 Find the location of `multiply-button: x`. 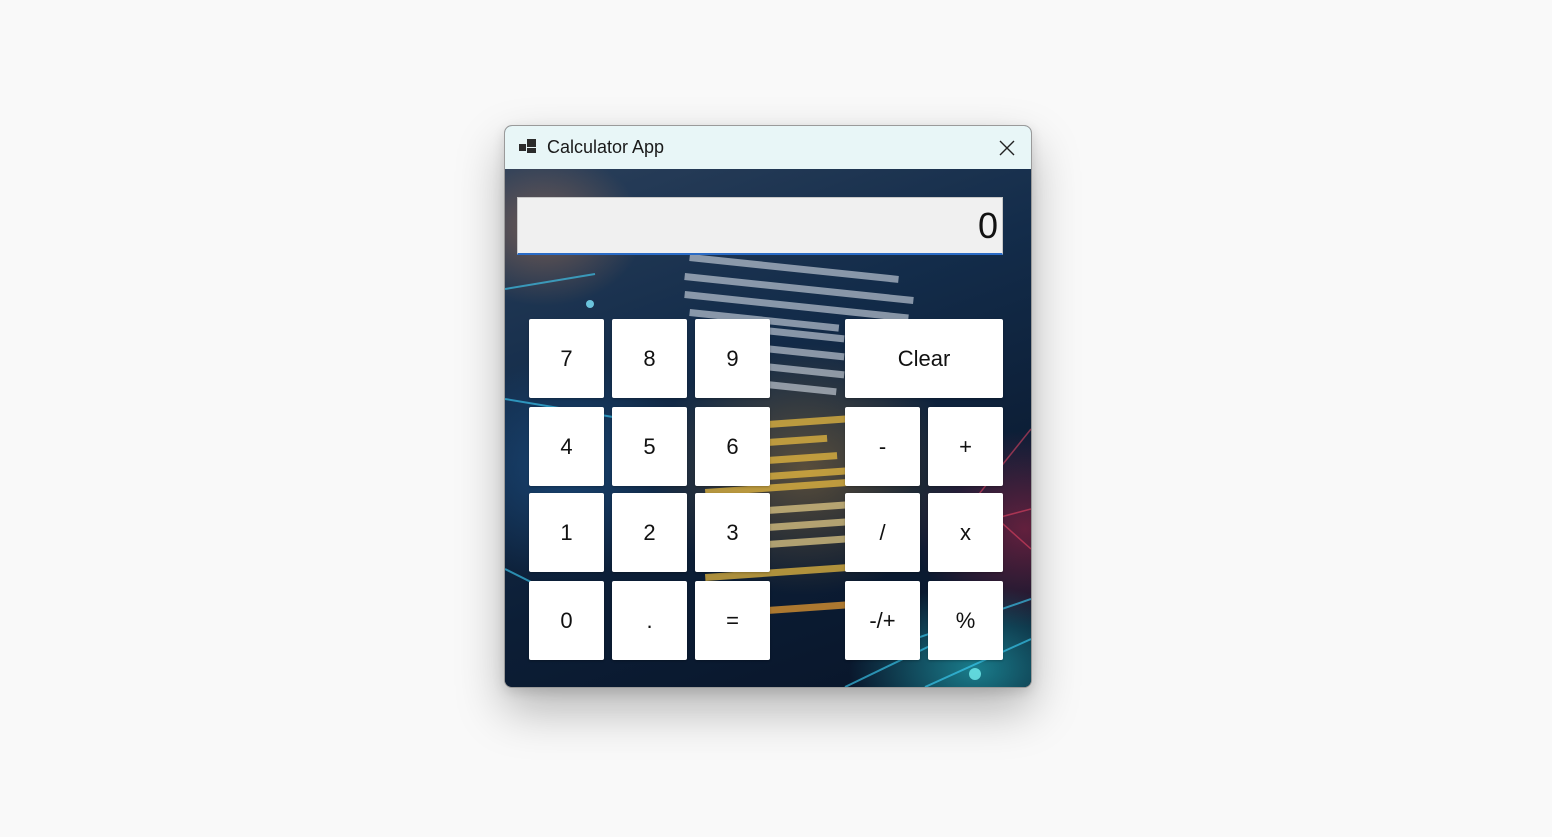

multiply-button: x is located at coordinates (965, 532).